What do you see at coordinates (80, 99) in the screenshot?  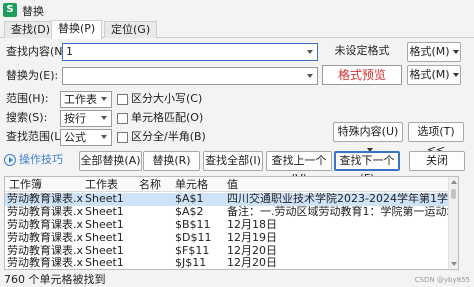 I see `scope-select-value: 工作表` at bounding box center [80, 99].